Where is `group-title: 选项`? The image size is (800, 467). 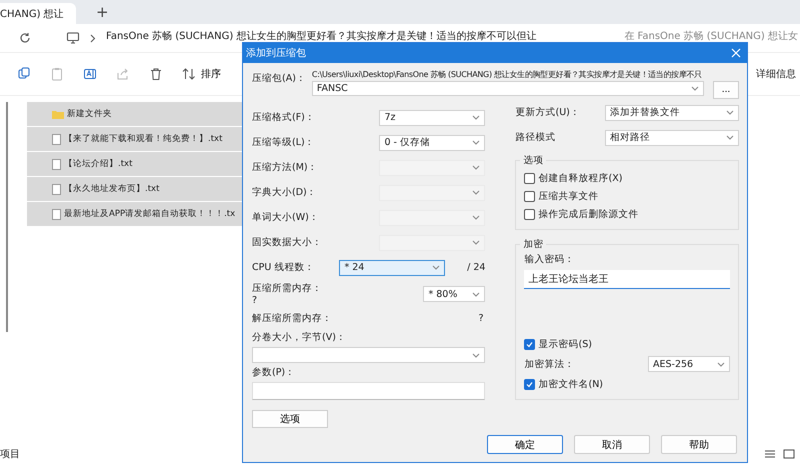 group-title: 选项 is located at coordinates (533, 160).